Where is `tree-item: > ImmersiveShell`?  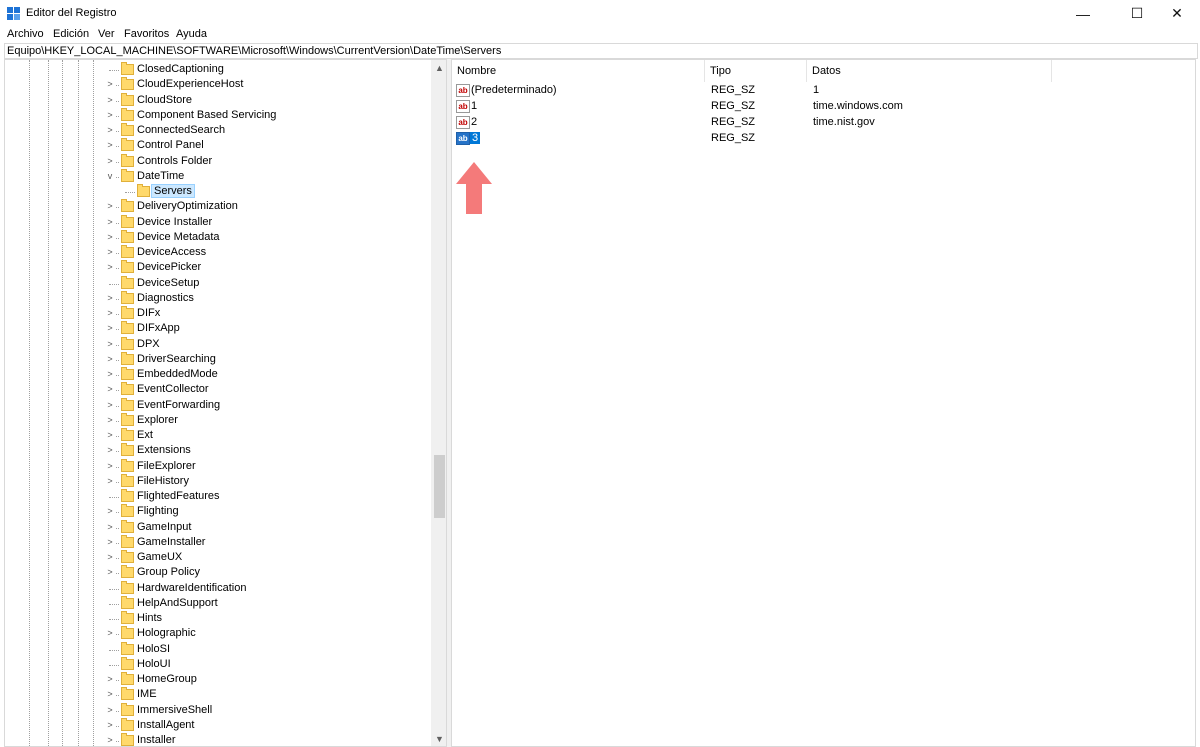
tree-item: > ImmersiveShell is located at coordinates (218, 710).